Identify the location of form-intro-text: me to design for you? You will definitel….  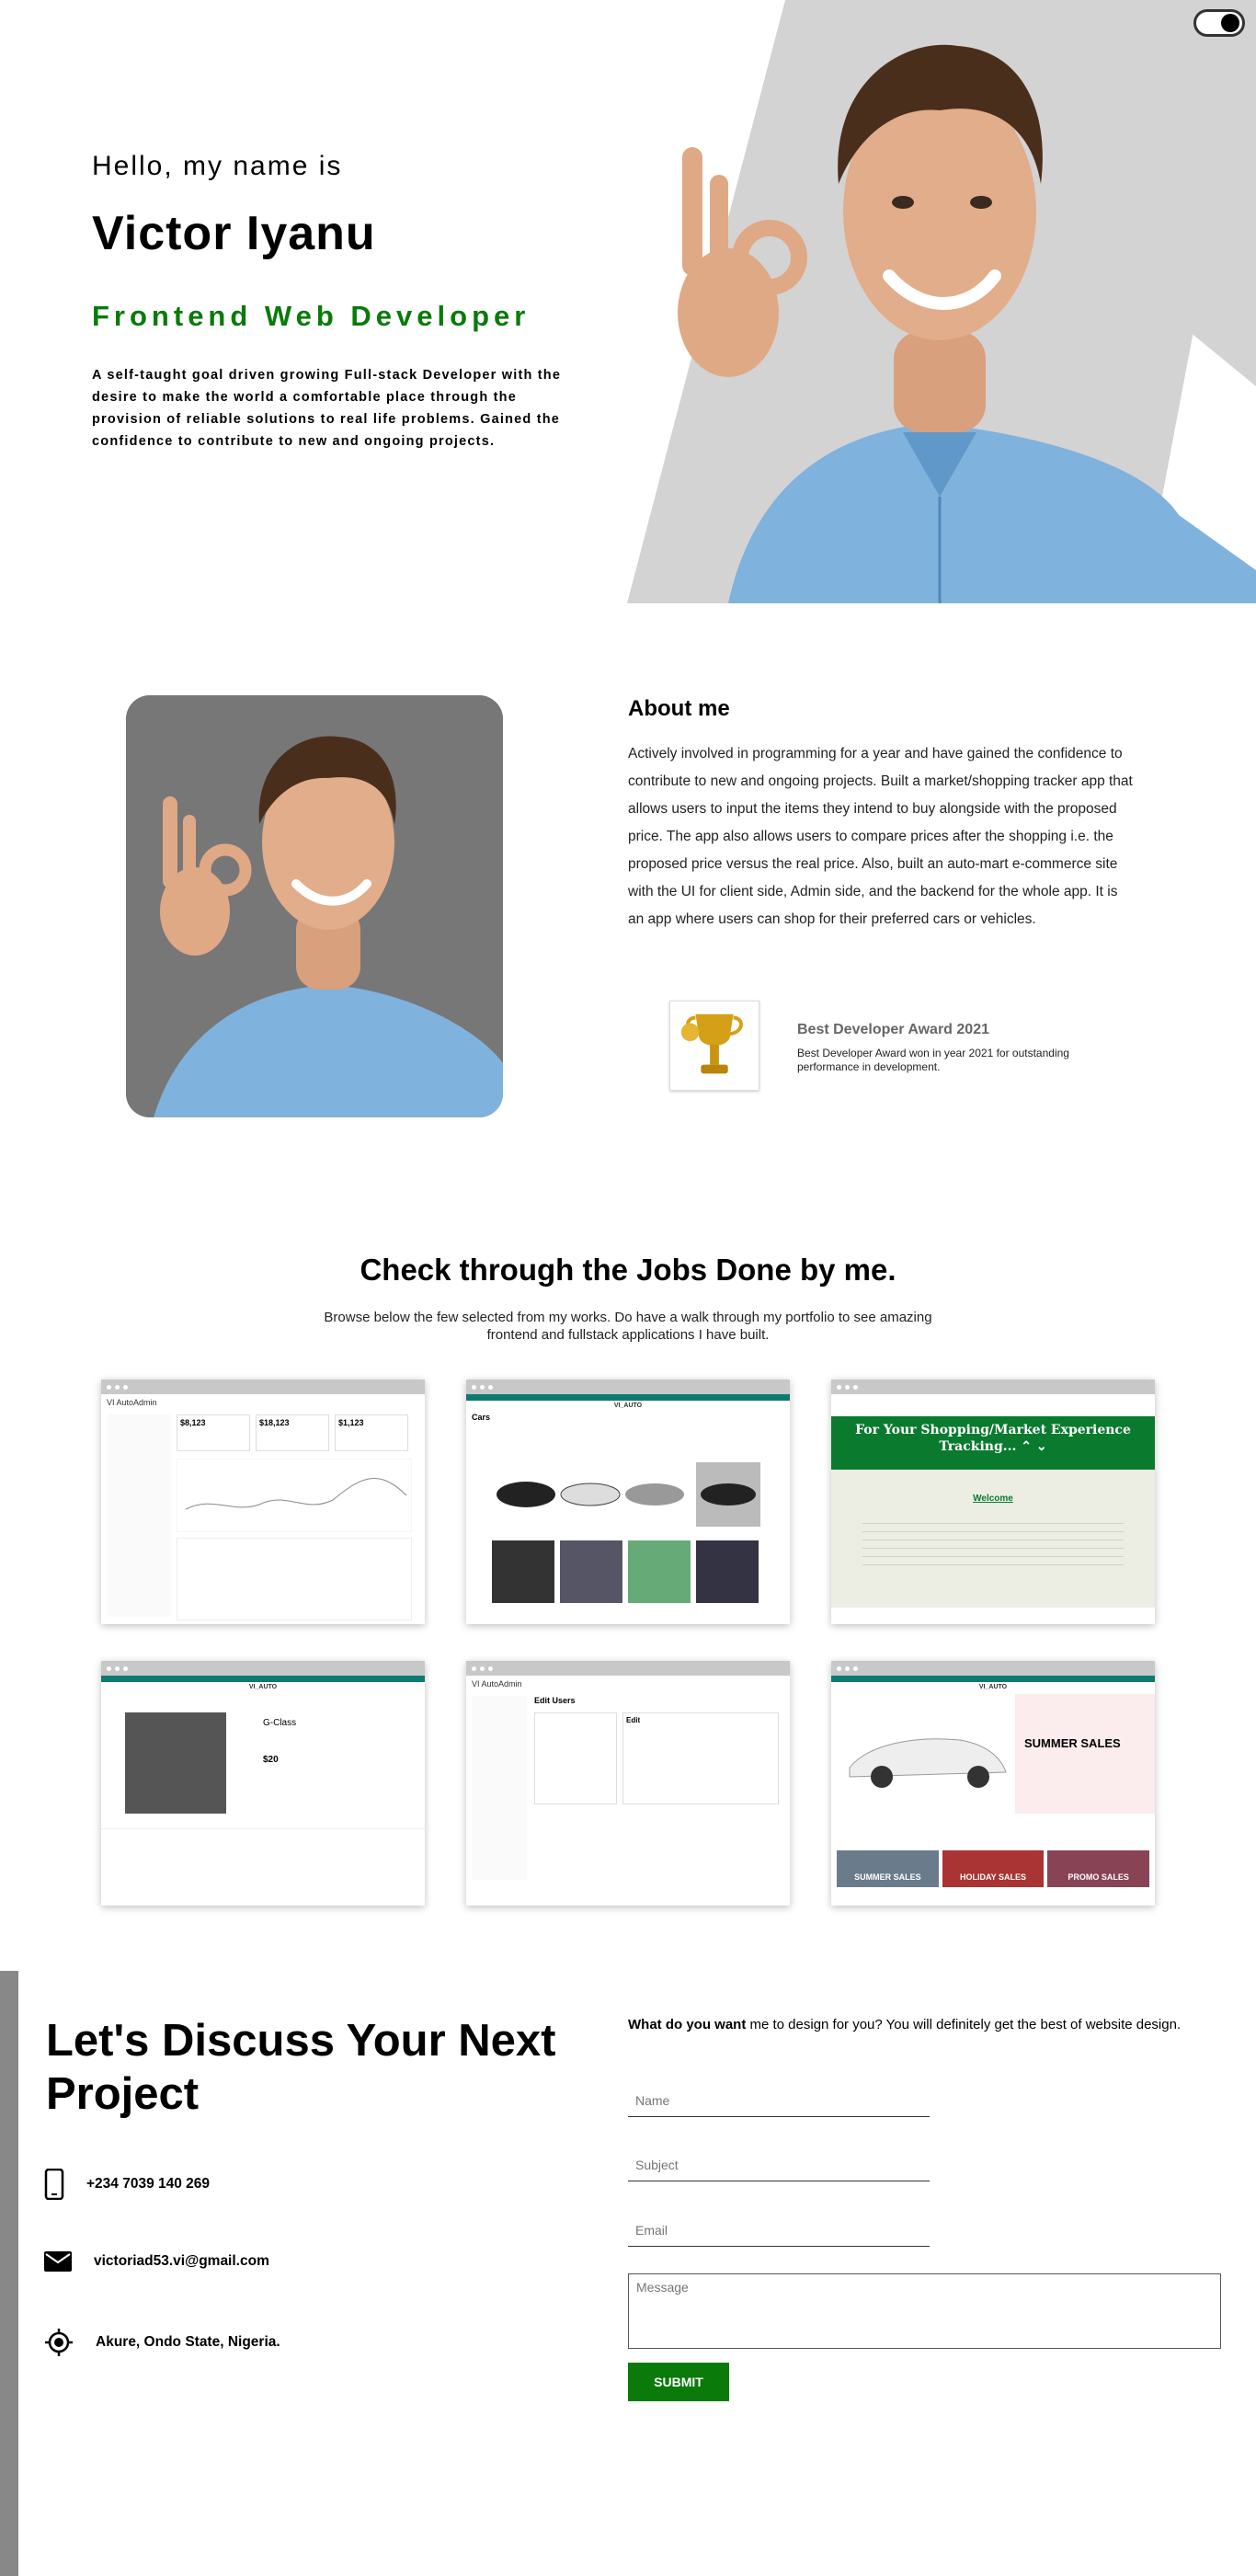
(964, 2025).